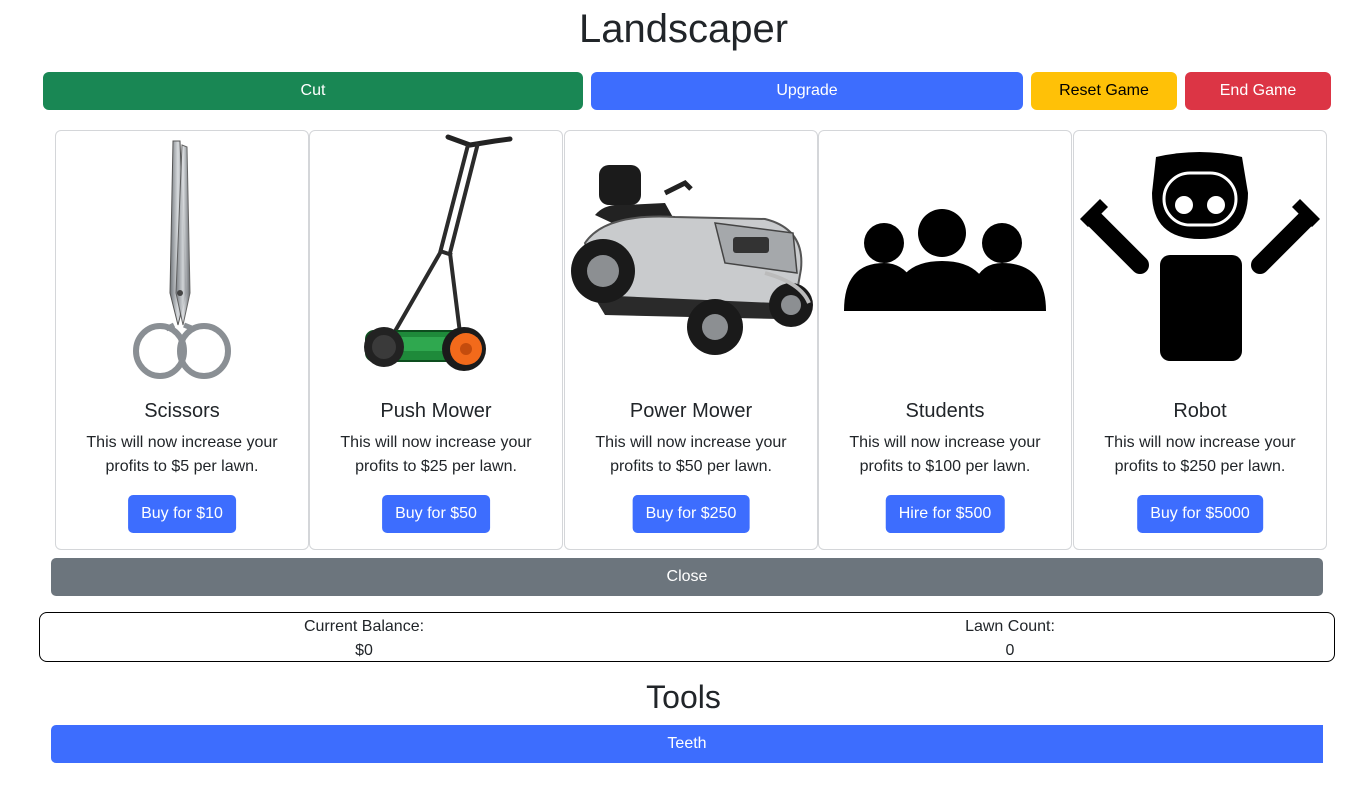 The image size is (1367, 796). I want to click on push-mower-image, so click(436, 258).